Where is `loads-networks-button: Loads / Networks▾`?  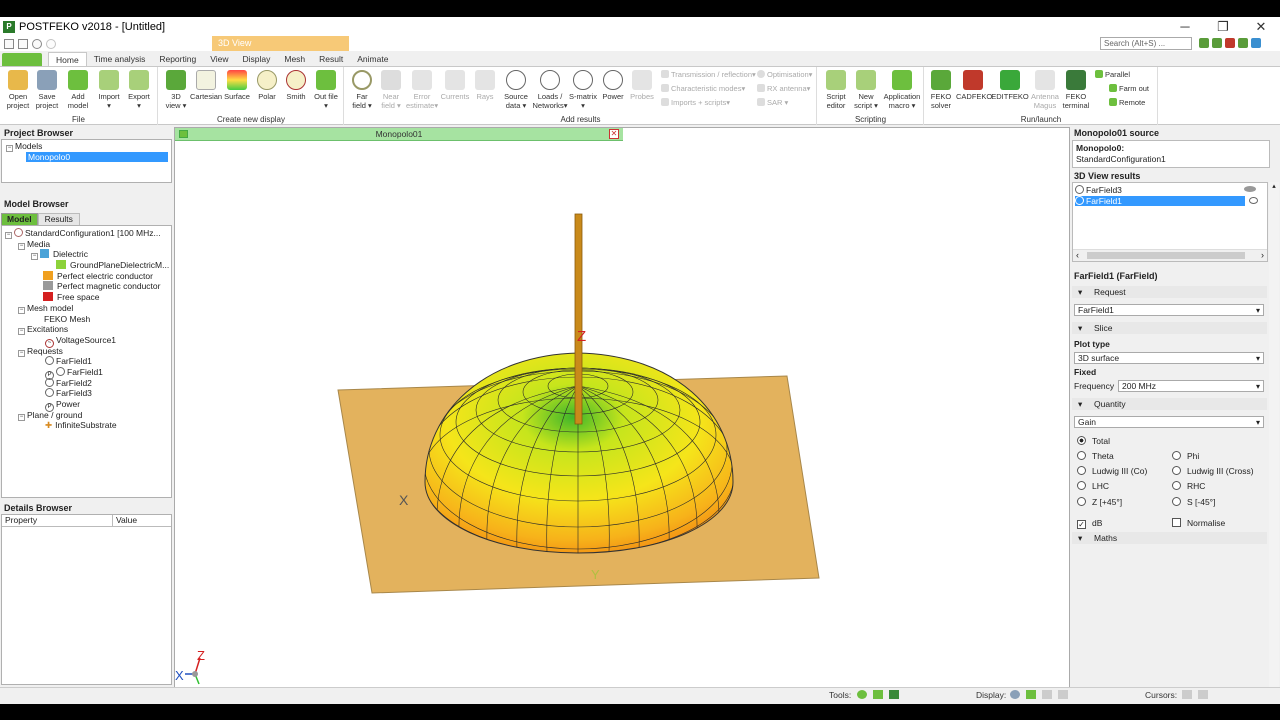 loads-networks-button: Loads / Networks▾ is located at coordinates (550, 90).